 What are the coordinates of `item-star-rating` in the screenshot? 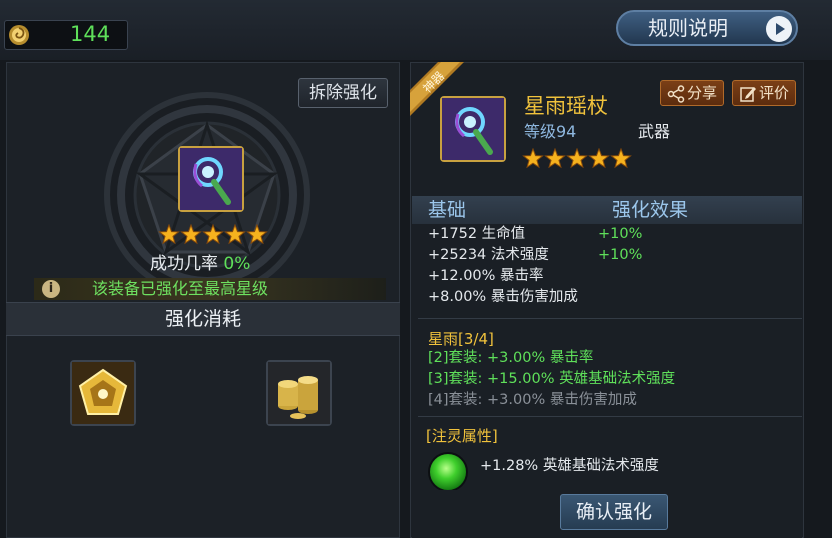 It's located at (577, 158).